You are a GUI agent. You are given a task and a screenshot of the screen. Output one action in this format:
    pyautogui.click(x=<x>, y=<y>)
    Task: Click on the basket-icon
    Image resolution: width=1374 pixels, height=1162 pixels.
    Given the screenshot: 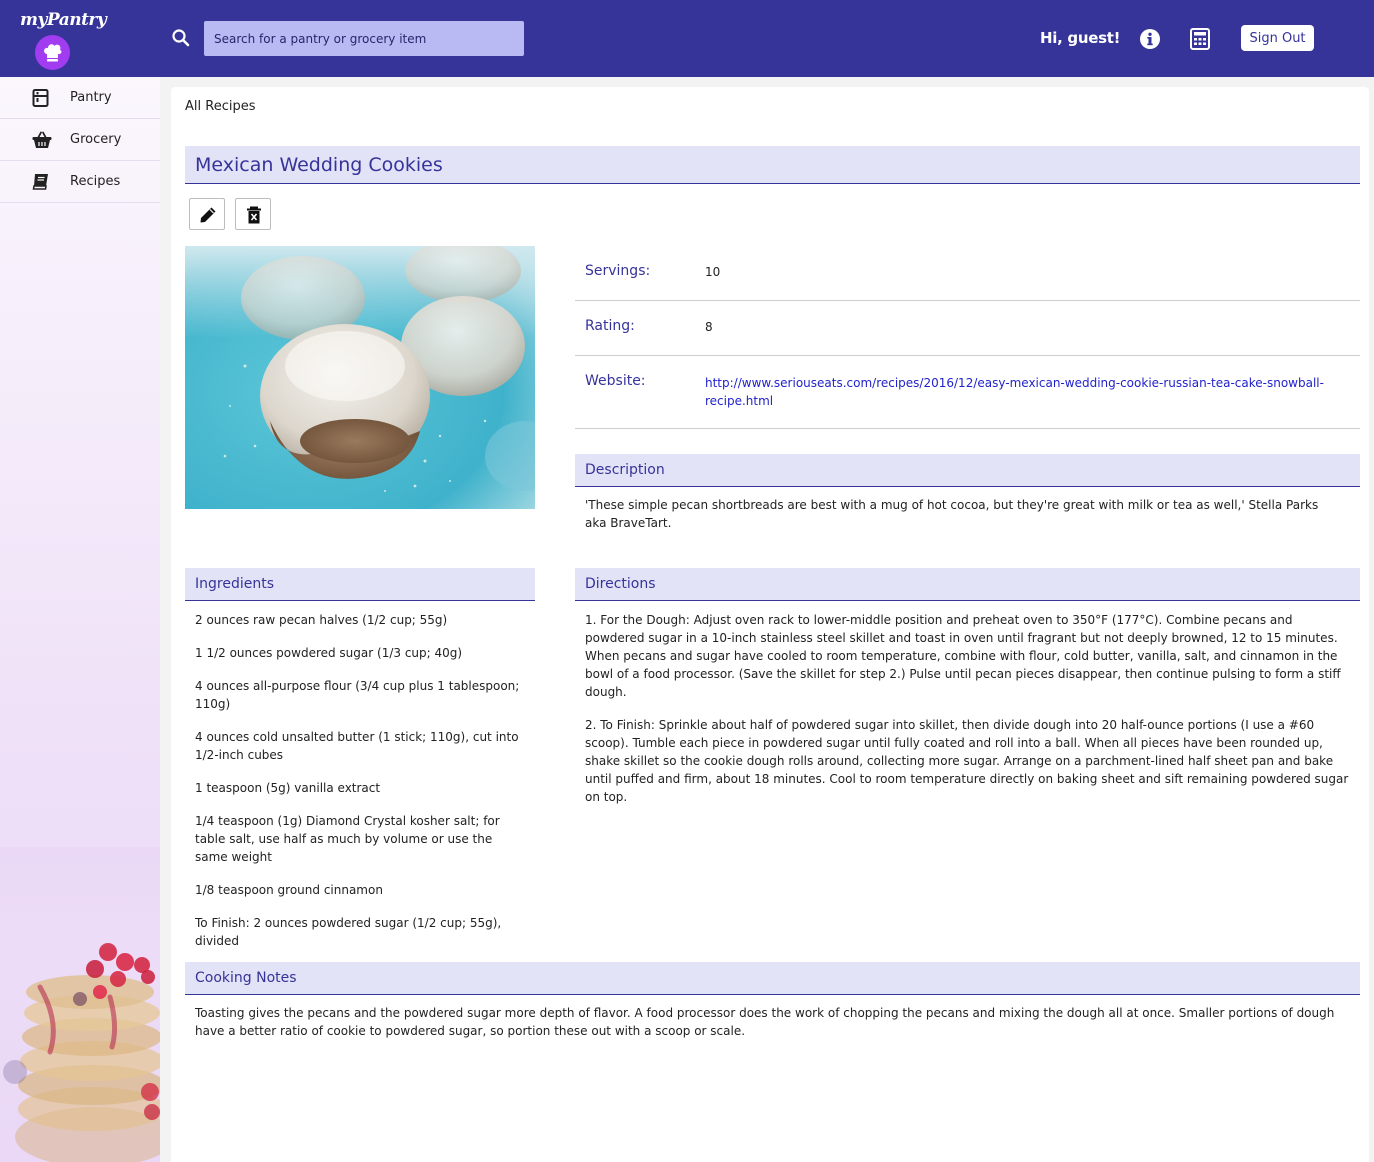 What is the action you would take?
    pyautogui.click(x=42, y=142)
    